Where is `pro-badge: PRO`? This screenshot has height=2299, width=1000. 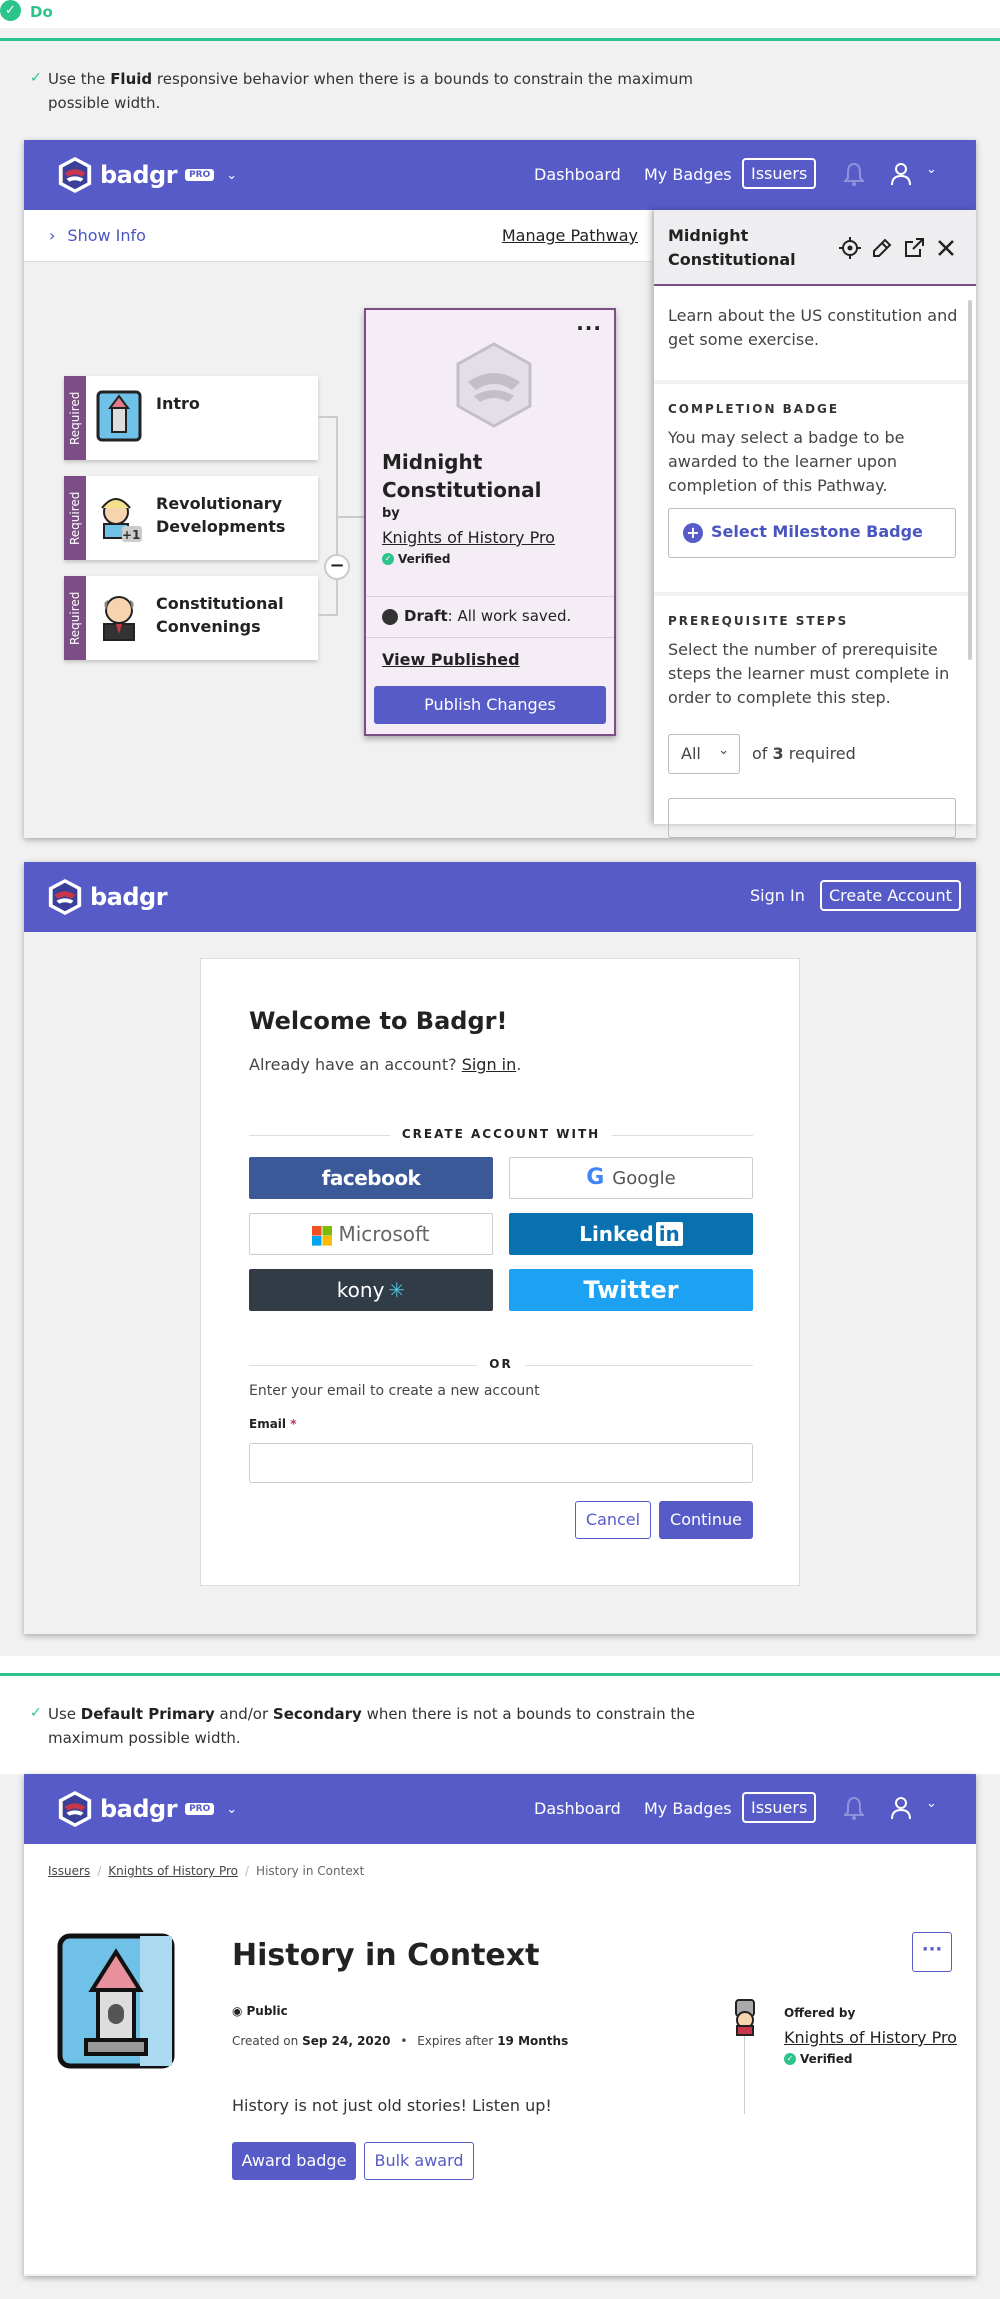 pro-badge: PRO is located at coordinates (200, 1809).